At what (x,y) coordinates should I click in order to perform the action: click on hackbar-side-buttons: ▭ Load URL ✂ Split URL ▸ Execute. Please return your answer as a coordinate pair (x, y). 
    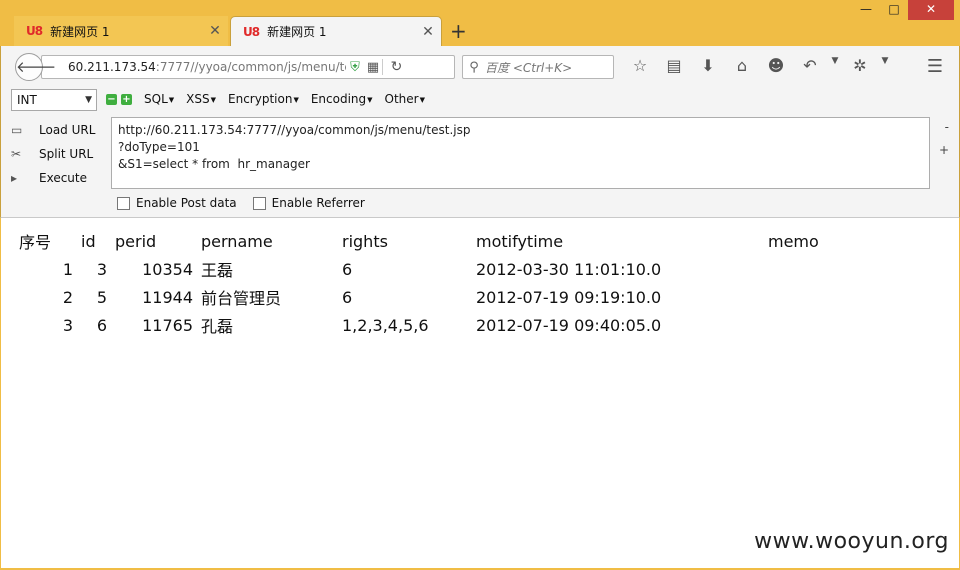
    Looking at the image, I should click on (56, 154).